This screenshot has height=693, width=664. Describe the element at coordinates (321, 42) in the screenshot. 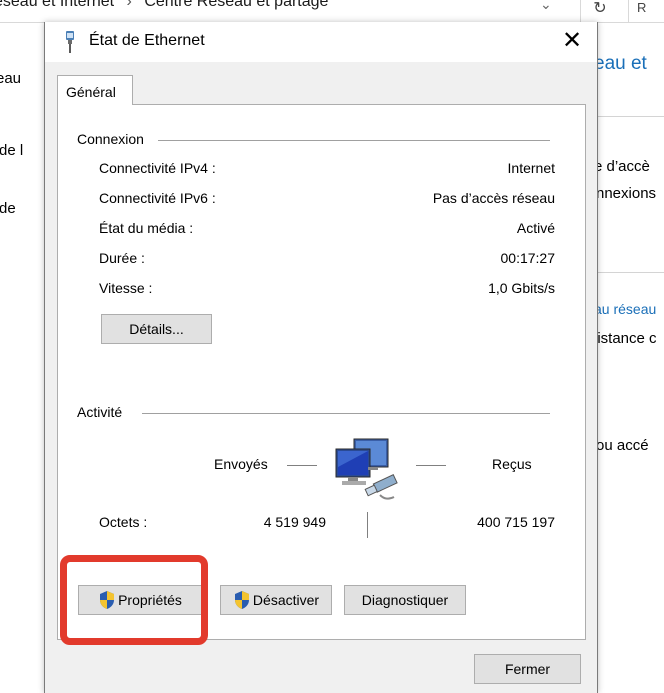

I see `dialog-titlebar: État de Ethernet ✕` at that location.